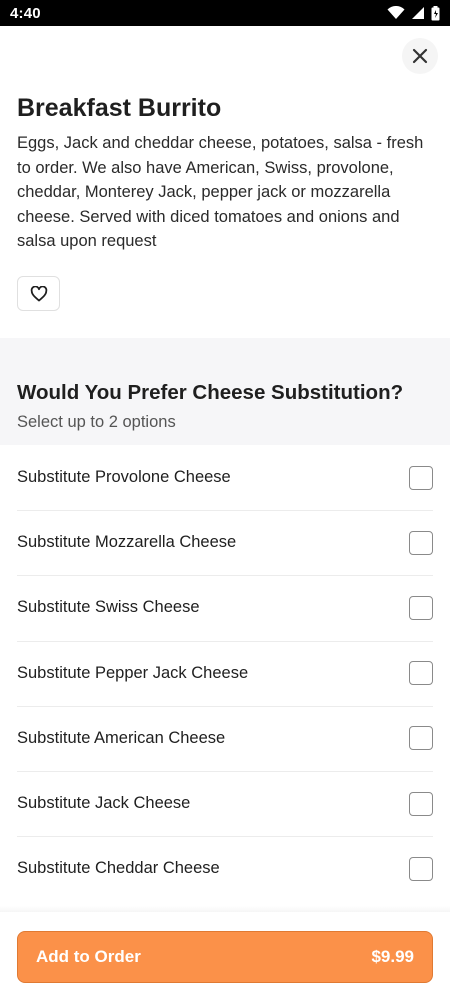  I want to click on option-row: Substitute Jack Cheese, so click(225, 803).